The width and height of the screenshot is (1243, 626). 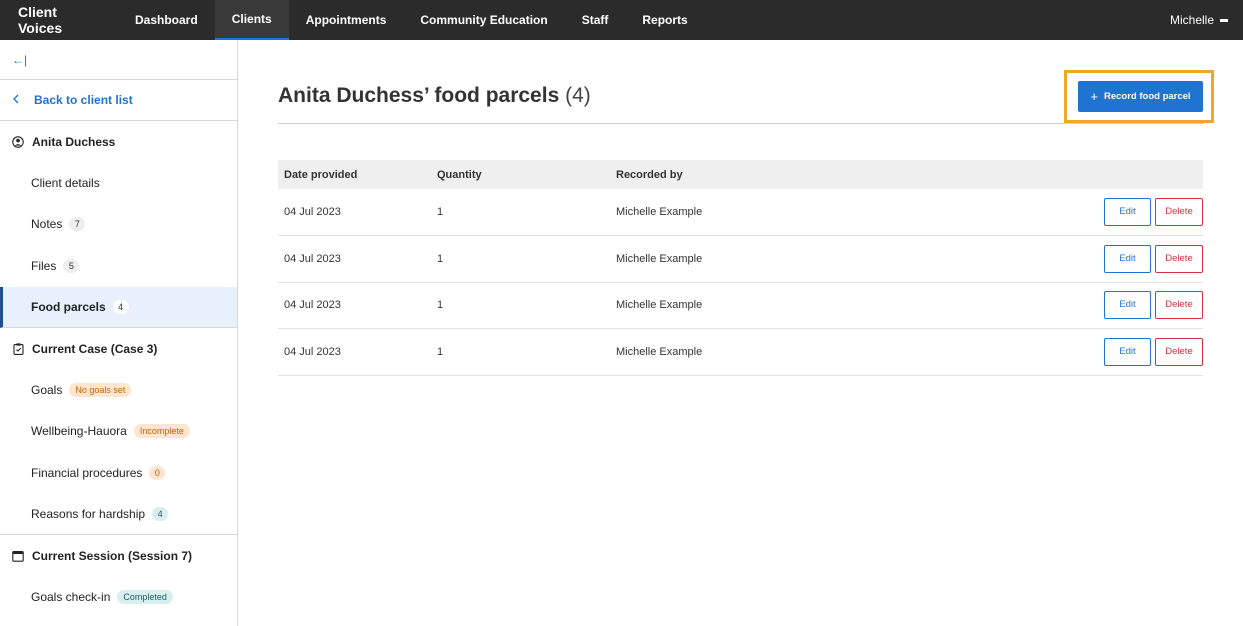 What do you see at coordinates (112, 555) in the screenshot?
I see `session-title: Current Session (Session 7)` at bounding box center [112, 555].